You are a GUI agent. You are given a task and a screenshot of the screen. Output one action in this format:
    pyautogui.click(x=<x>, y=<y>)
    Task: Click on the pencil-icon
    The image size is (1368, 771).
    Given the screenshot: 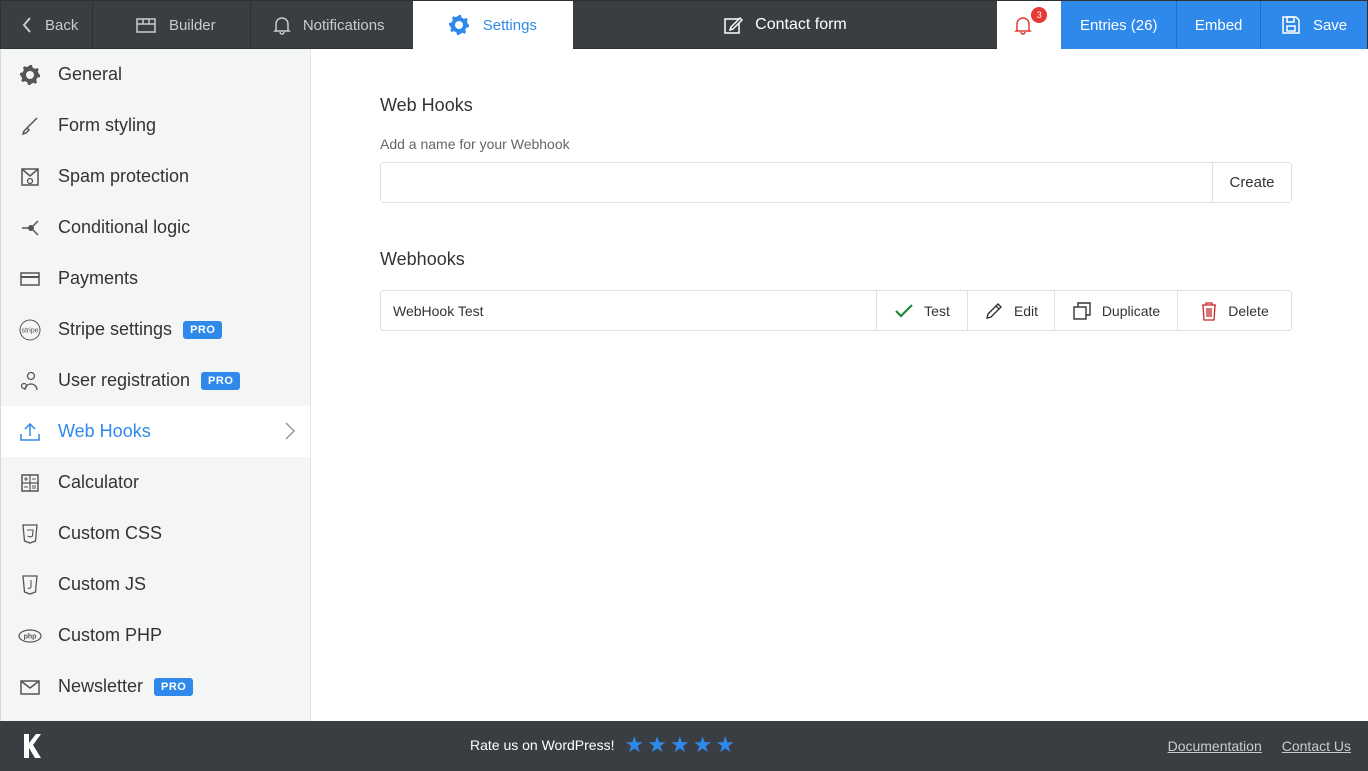 What is the action you would take?
    pyautogui.click(x=993, y=310)
    